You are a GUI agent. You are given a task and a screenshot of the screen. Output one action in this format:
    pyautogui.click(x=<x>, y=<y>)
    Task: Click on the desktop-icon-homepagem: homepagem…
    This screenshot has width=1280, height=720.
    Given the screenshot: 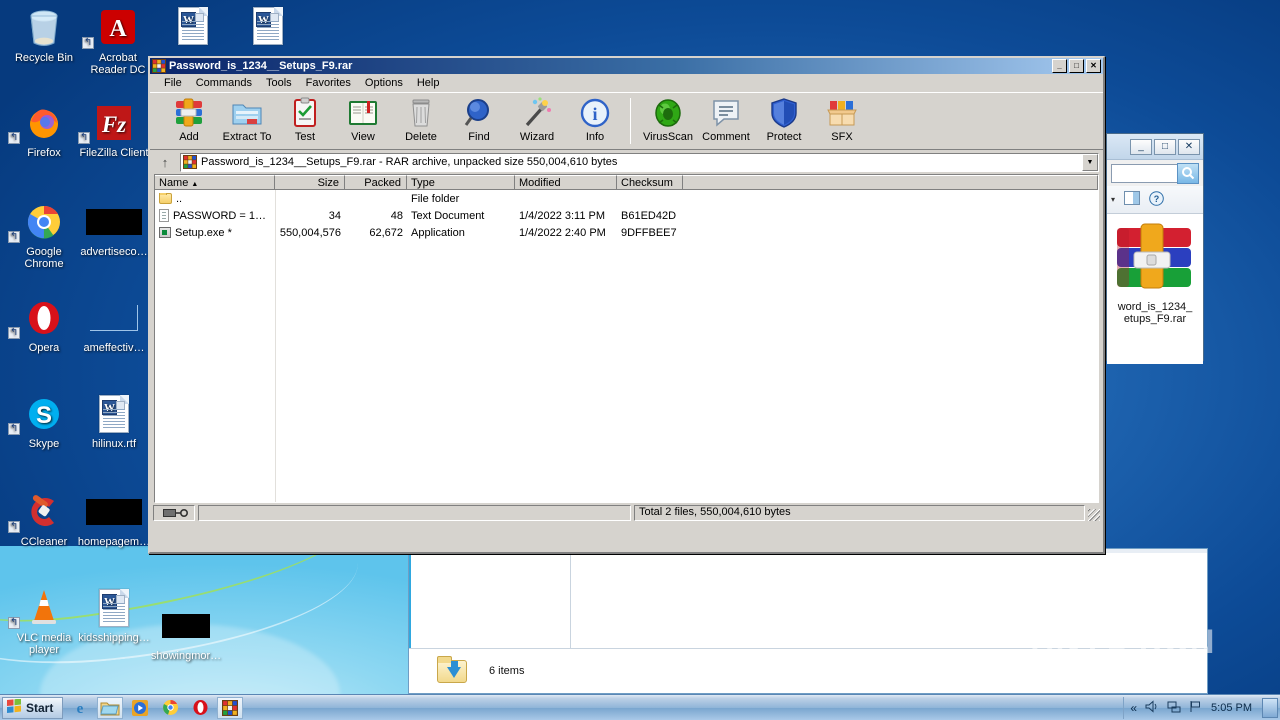 What is the action you would take?
    pyautogui.click(x=114, y=519)
    